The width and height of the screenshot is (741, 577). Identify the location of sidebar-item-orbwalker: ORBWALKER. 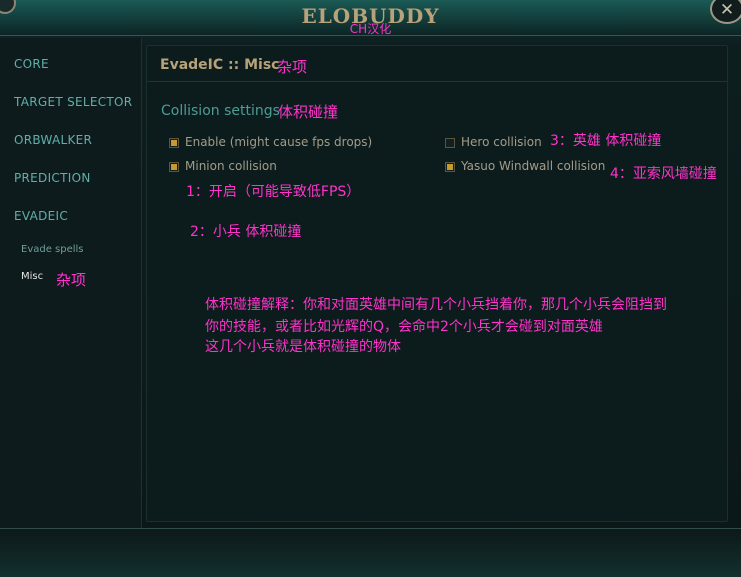
(53, 140).